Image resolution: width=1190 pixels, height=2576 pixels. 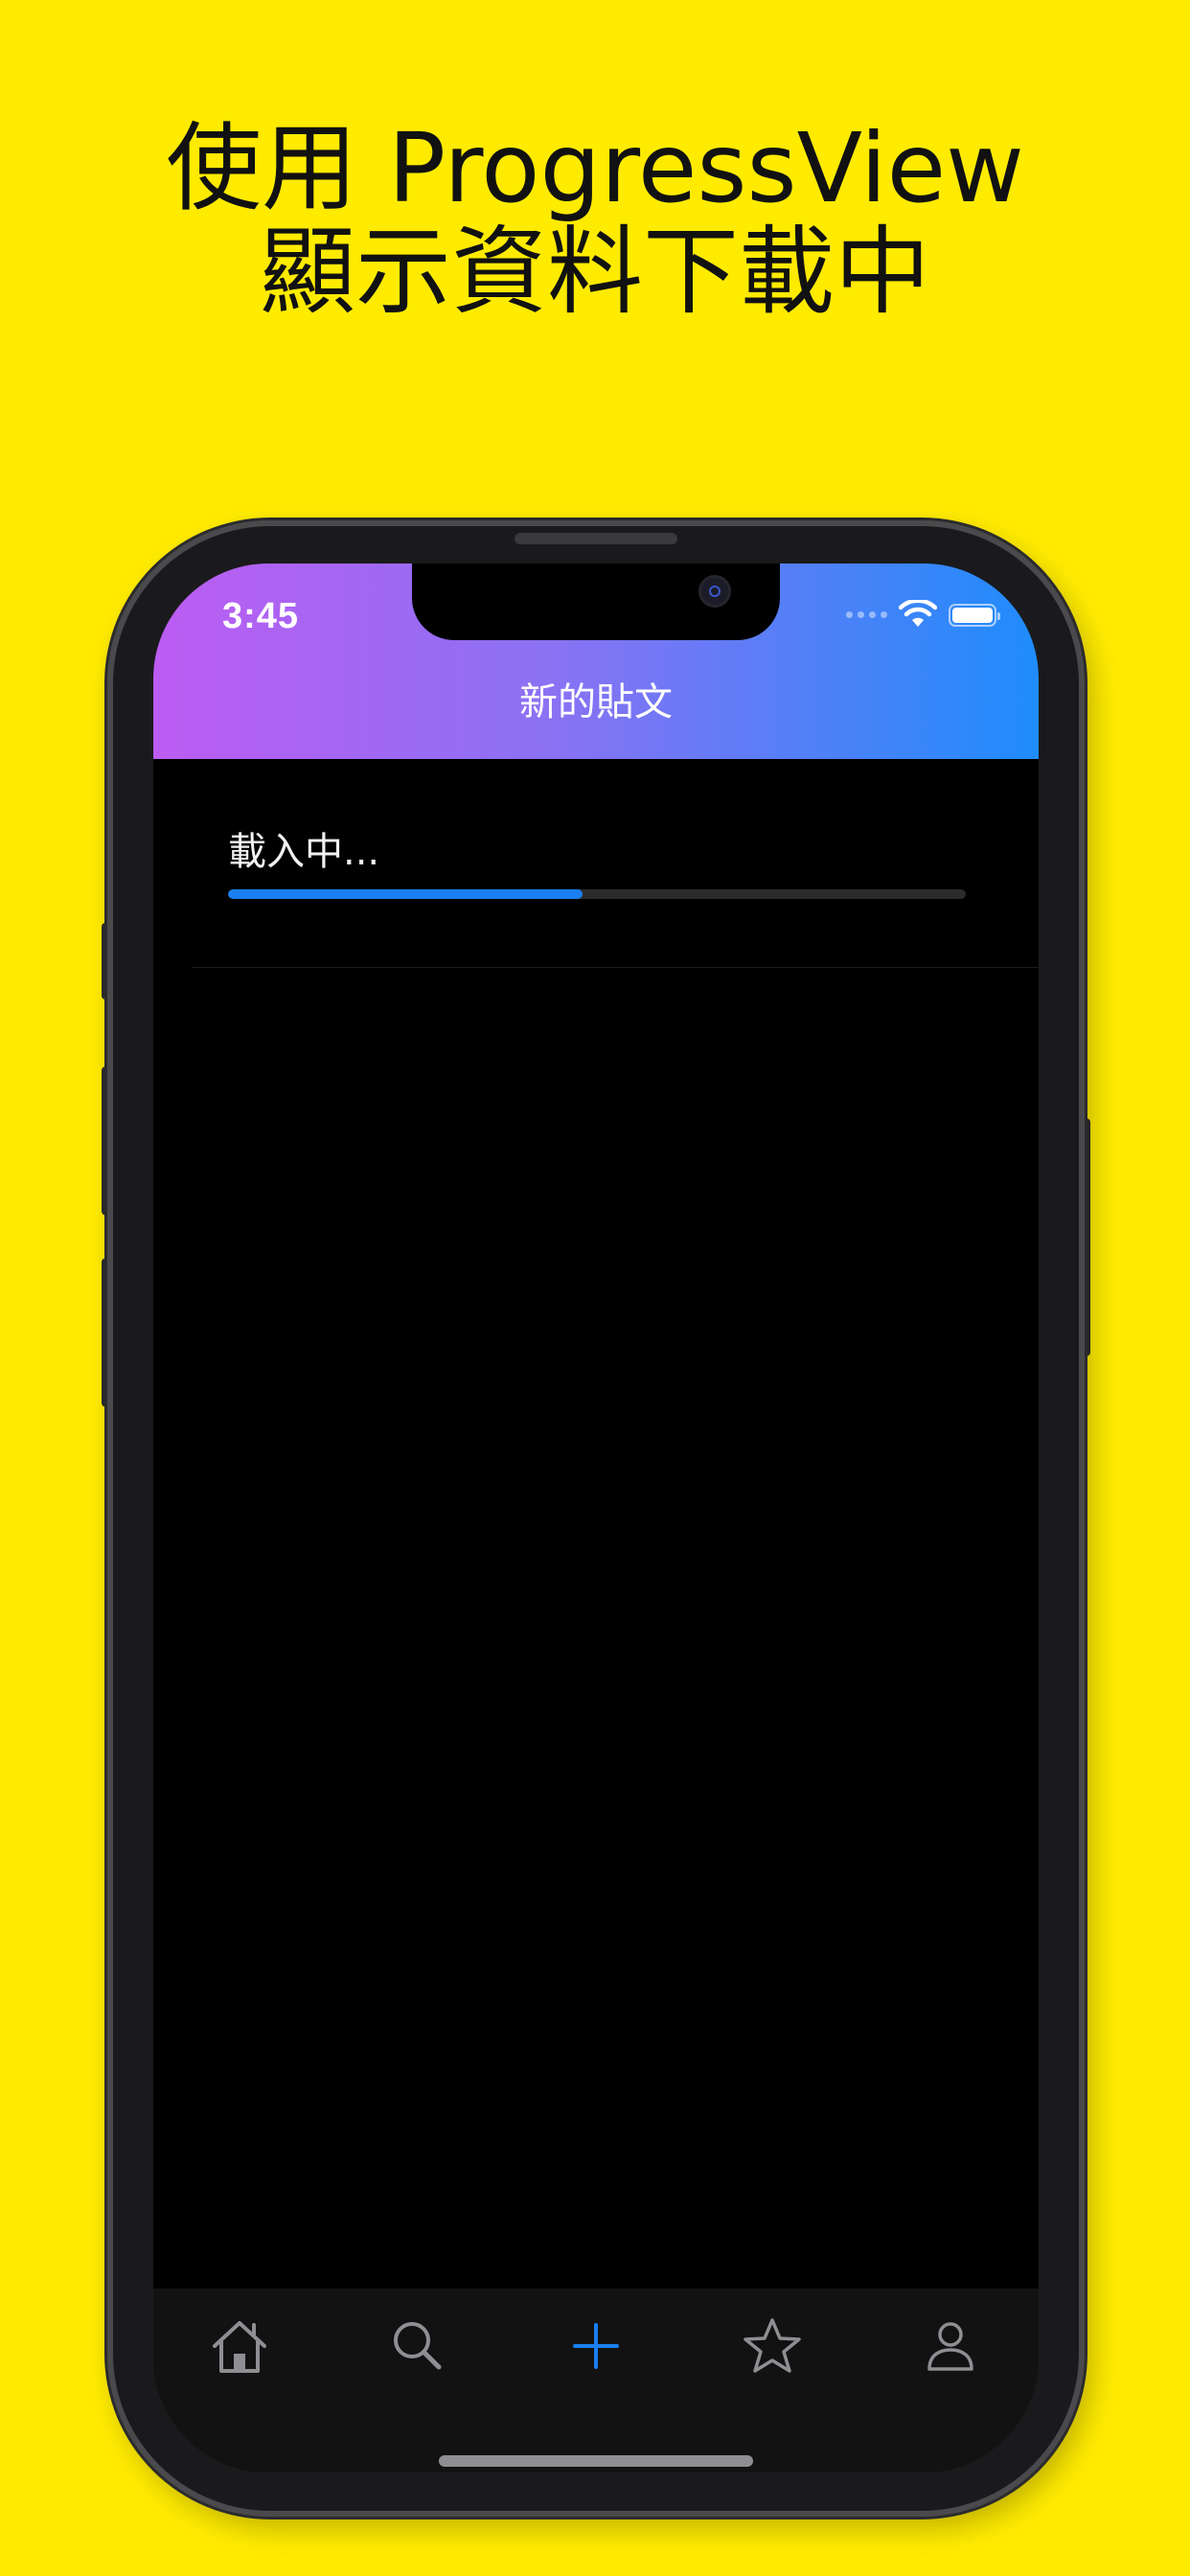 What do you see at coordinates (596, 2461) in the screenshot?
I see `home-indicator` at bounding box center [596, 2461].